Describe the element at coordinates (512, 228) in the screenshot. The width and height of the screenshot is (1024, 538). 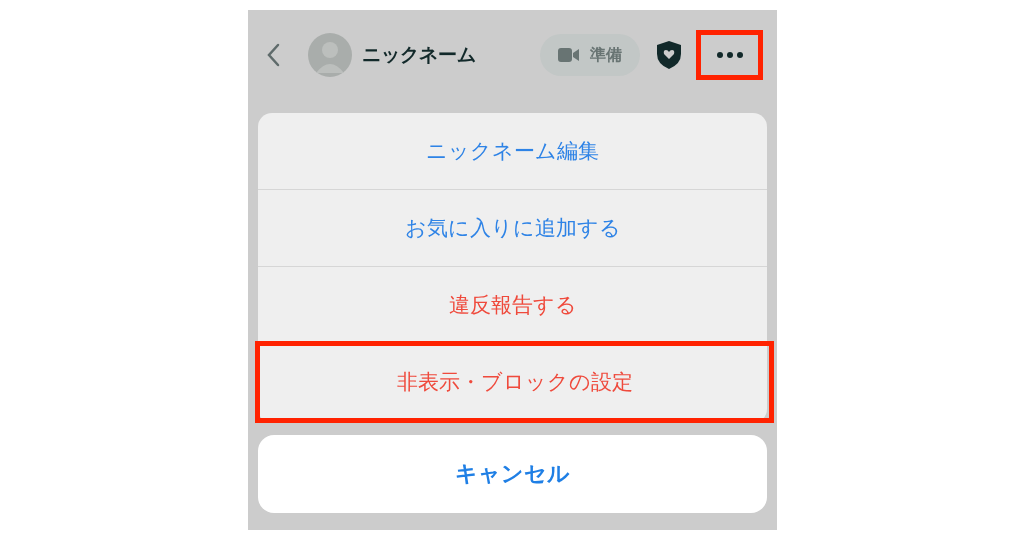
I see `action-item: お気に入りに追加する` at that location.